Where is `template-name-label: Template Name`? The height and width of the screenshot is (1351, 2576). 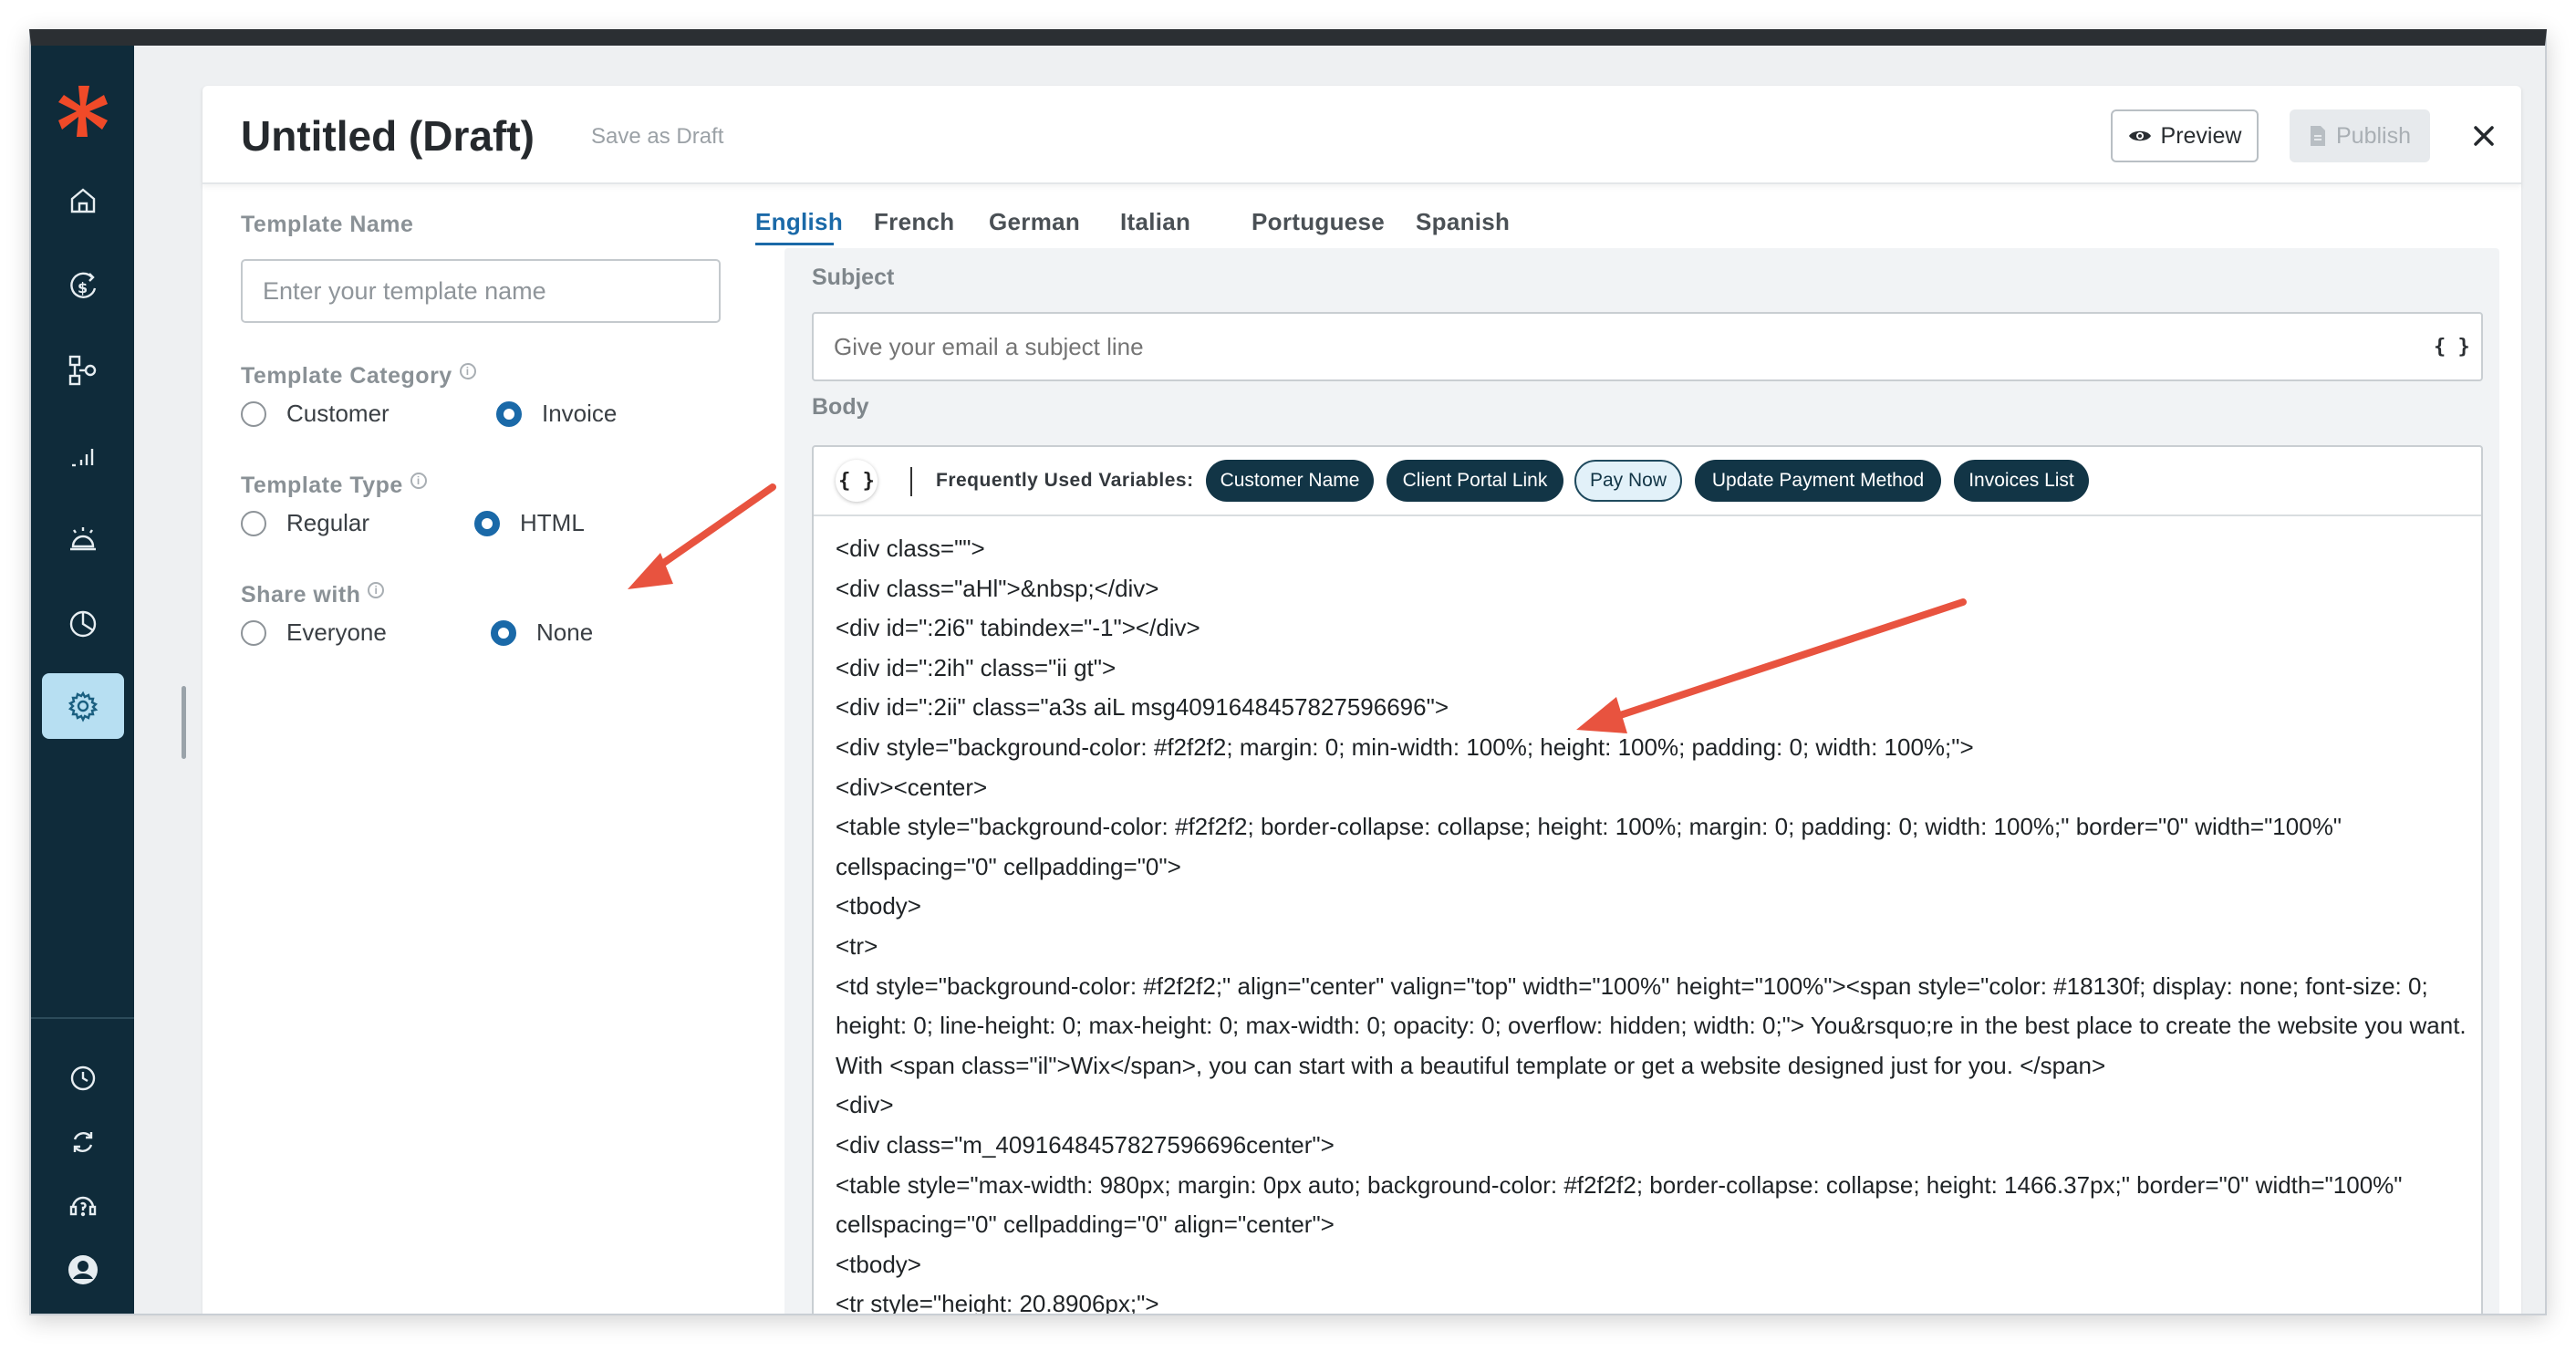
template-name-label: Template Name is located at coordinates (328, 224).